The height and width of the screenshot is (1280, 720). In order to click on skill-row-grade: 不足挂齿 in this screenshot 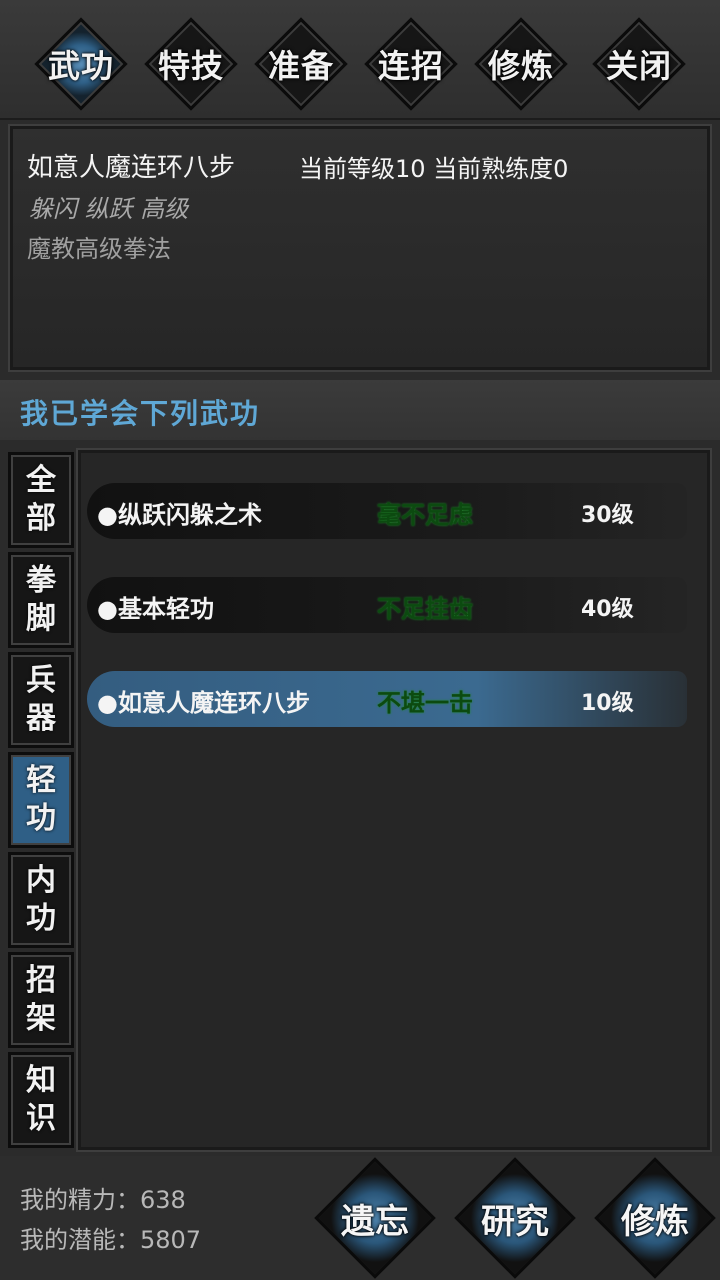, I will do `click(425, 609)`.